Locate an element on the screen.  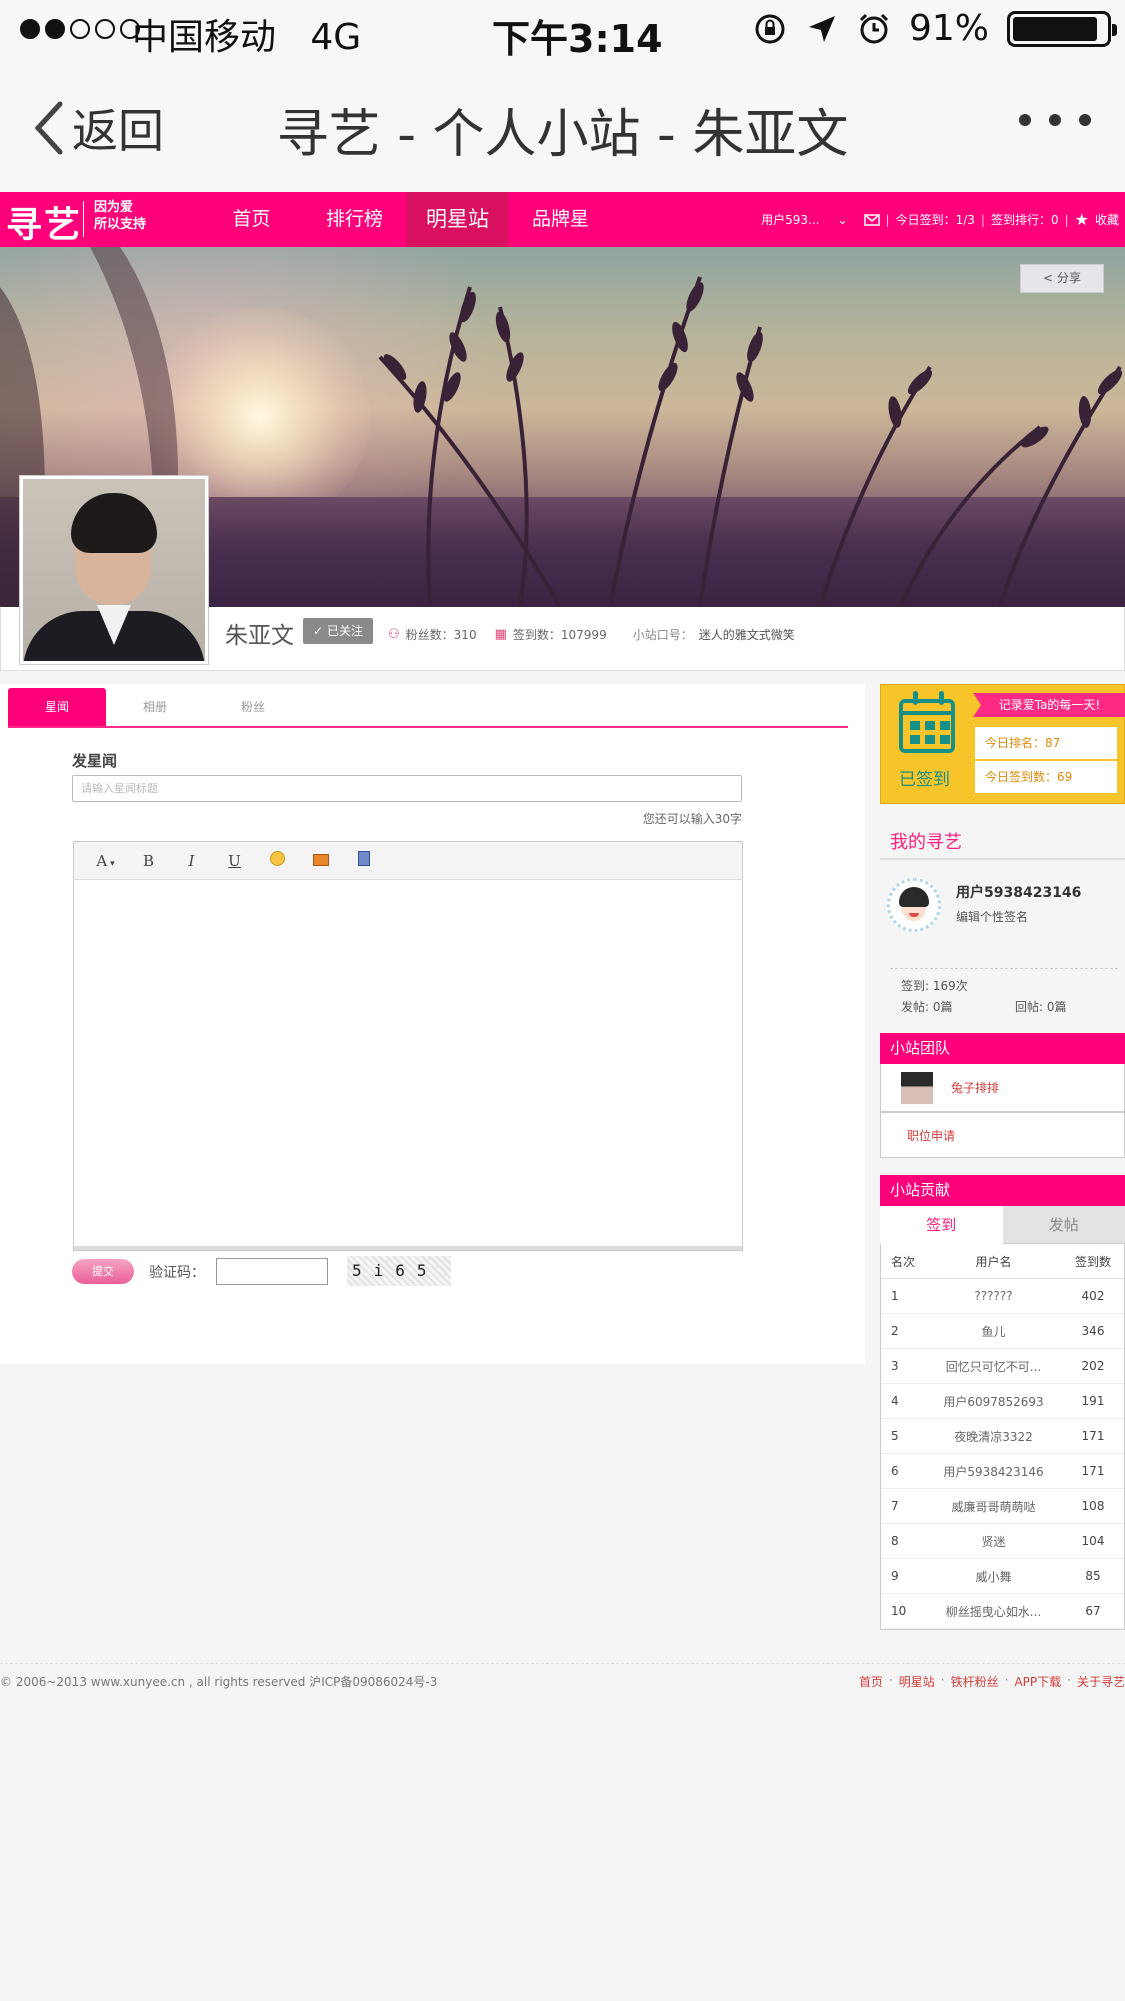
tab-news: 星闻 is located at coordinates (57, 707).